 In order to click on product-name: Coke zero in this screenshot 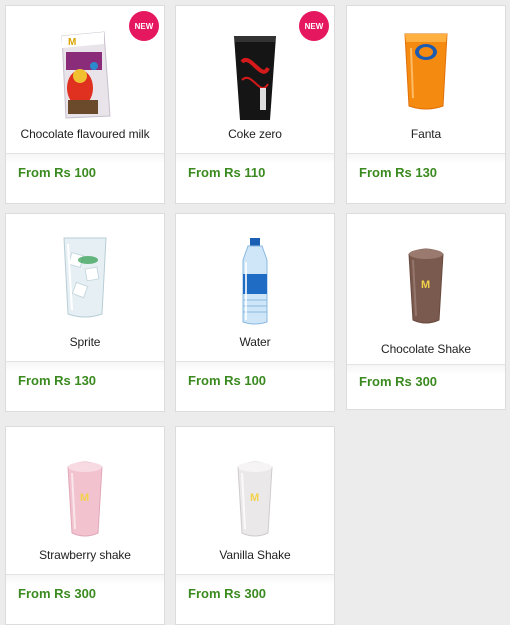, I will do `click(255, 134)`.